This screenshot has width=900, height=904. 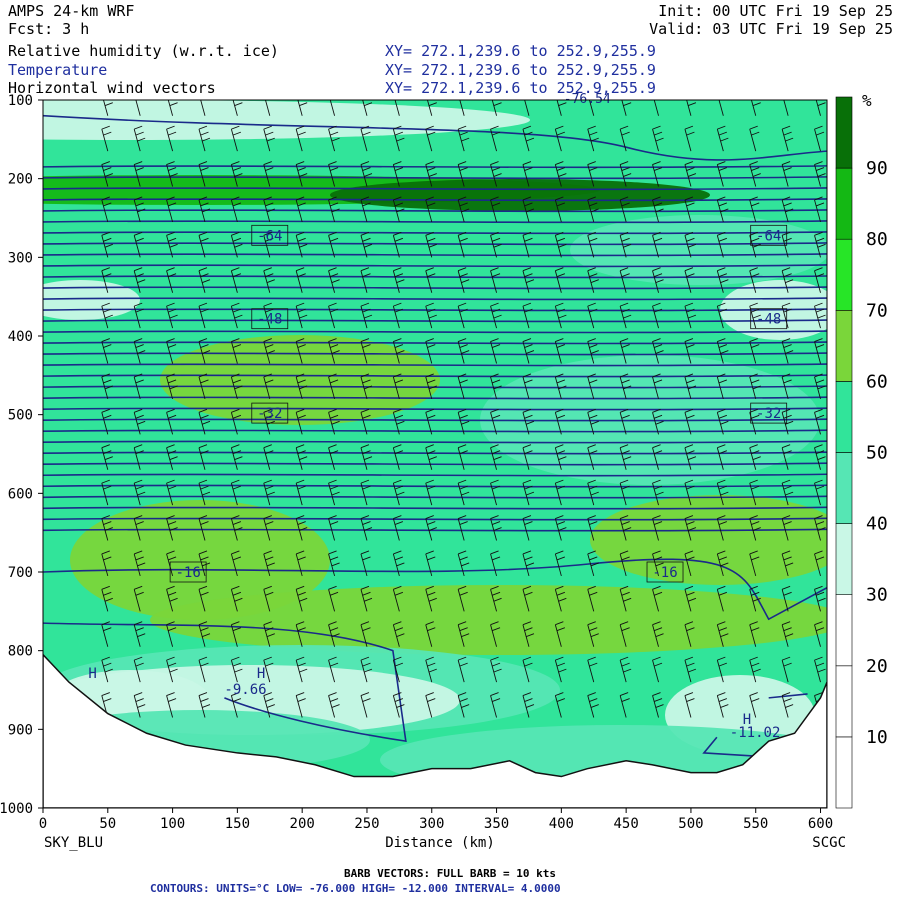 What do you see at coordinates (143, 51) in the screenshot?
I see `field-label-rh: Relative humidity (w.r.t. ice)` at bounding box center [143, 51].